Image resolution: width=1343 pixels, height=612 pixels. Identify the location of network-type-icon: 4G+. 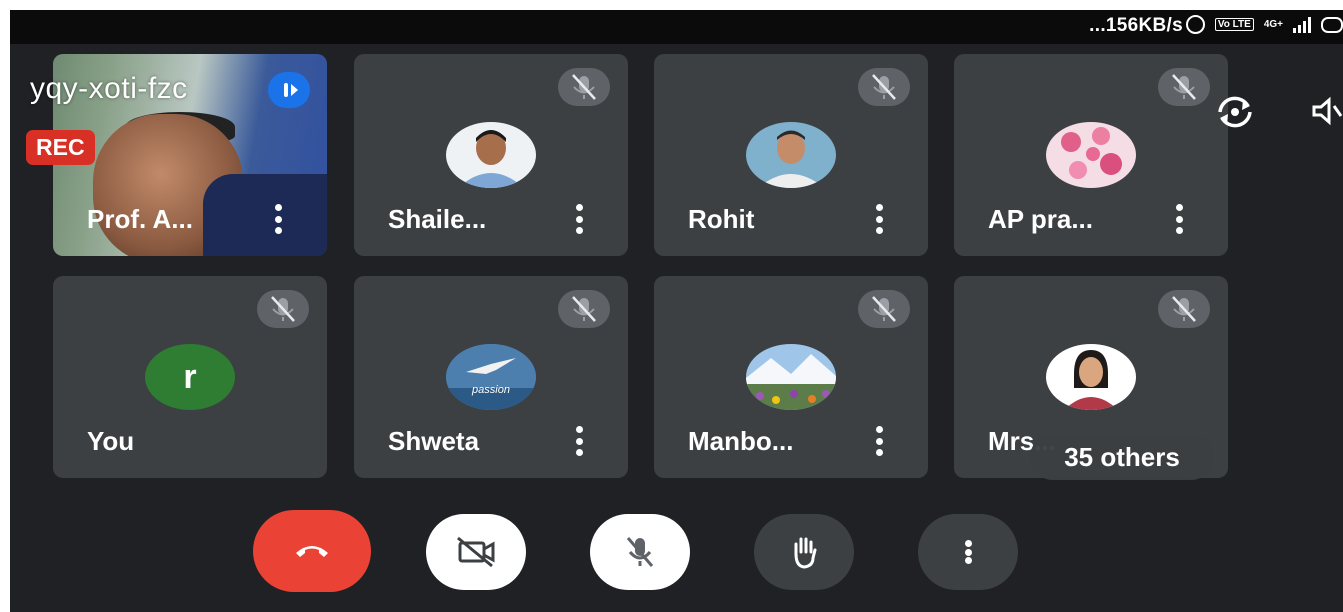
(1273, 24).